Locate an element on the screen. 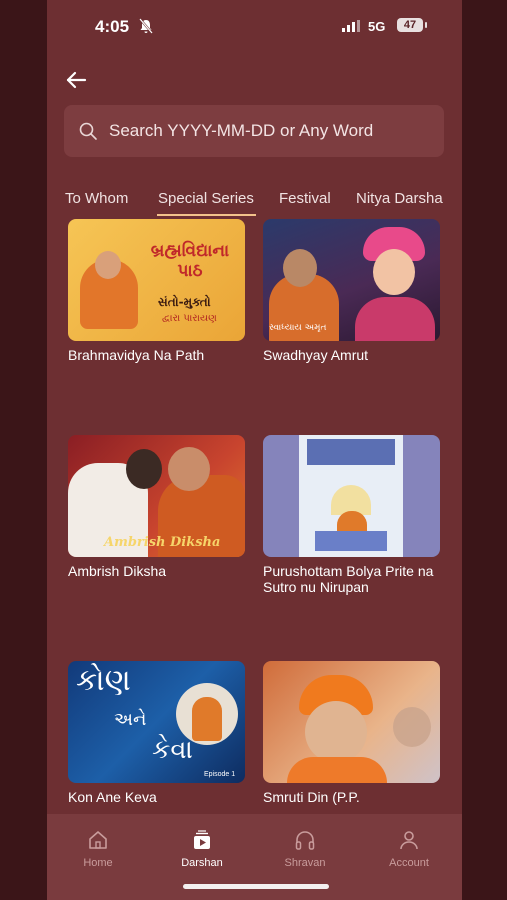 The width and height of the screenshot is (507, 900). tab-nitya-darshan: Nitya Darsha is located at coordinates (399, 198).